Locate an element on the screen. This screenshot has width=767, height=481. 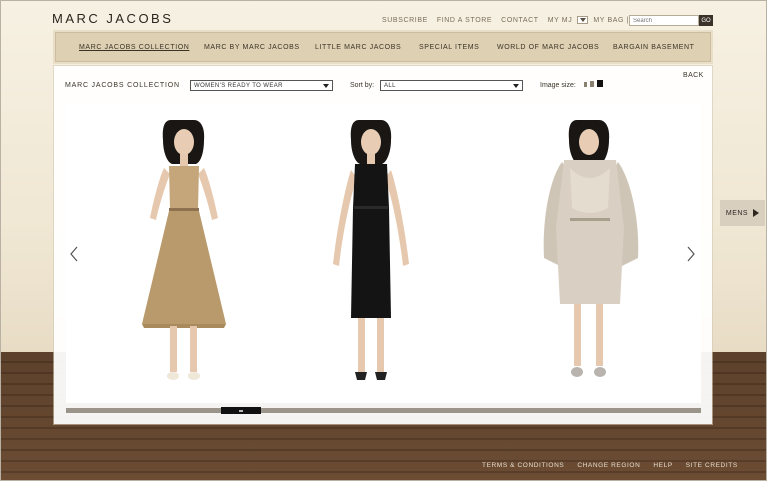
search-go-button: GO is located at coordinates (706, 20).